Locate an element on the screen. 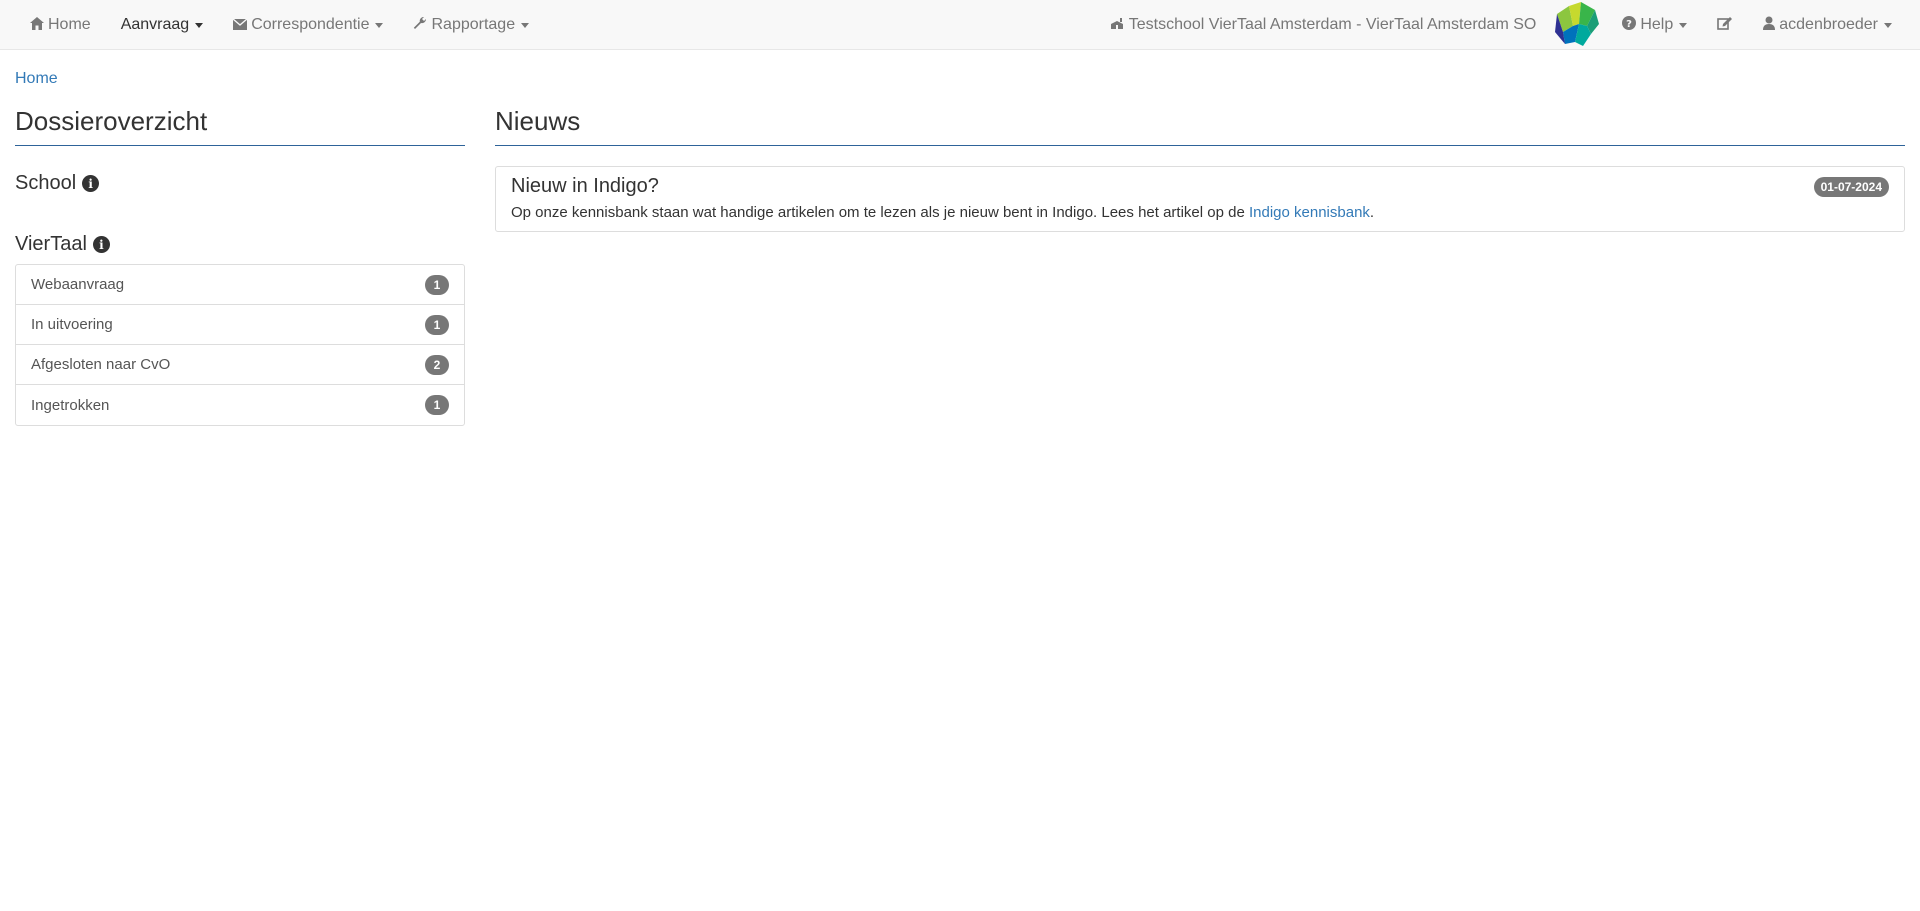  nav-rapportage-label: Rapportage is located at coordinates (473, 24).